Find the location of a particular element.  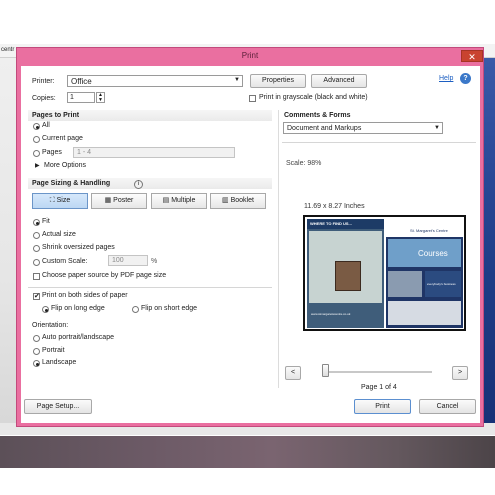

dialog-title: Print is located at coordinates (250, 55).